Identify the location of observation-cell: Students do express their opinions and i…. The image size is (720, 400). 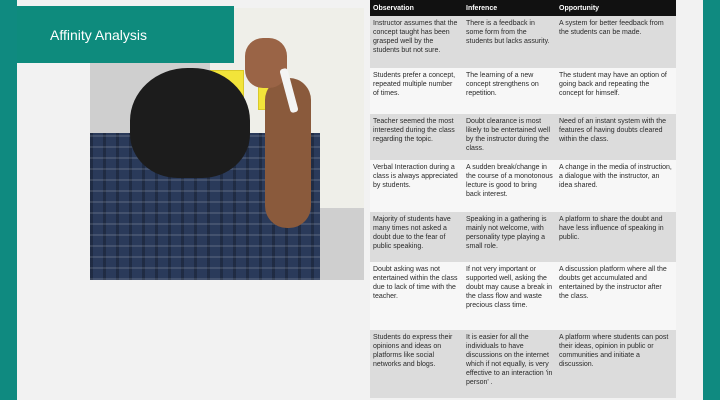
(416, 364).